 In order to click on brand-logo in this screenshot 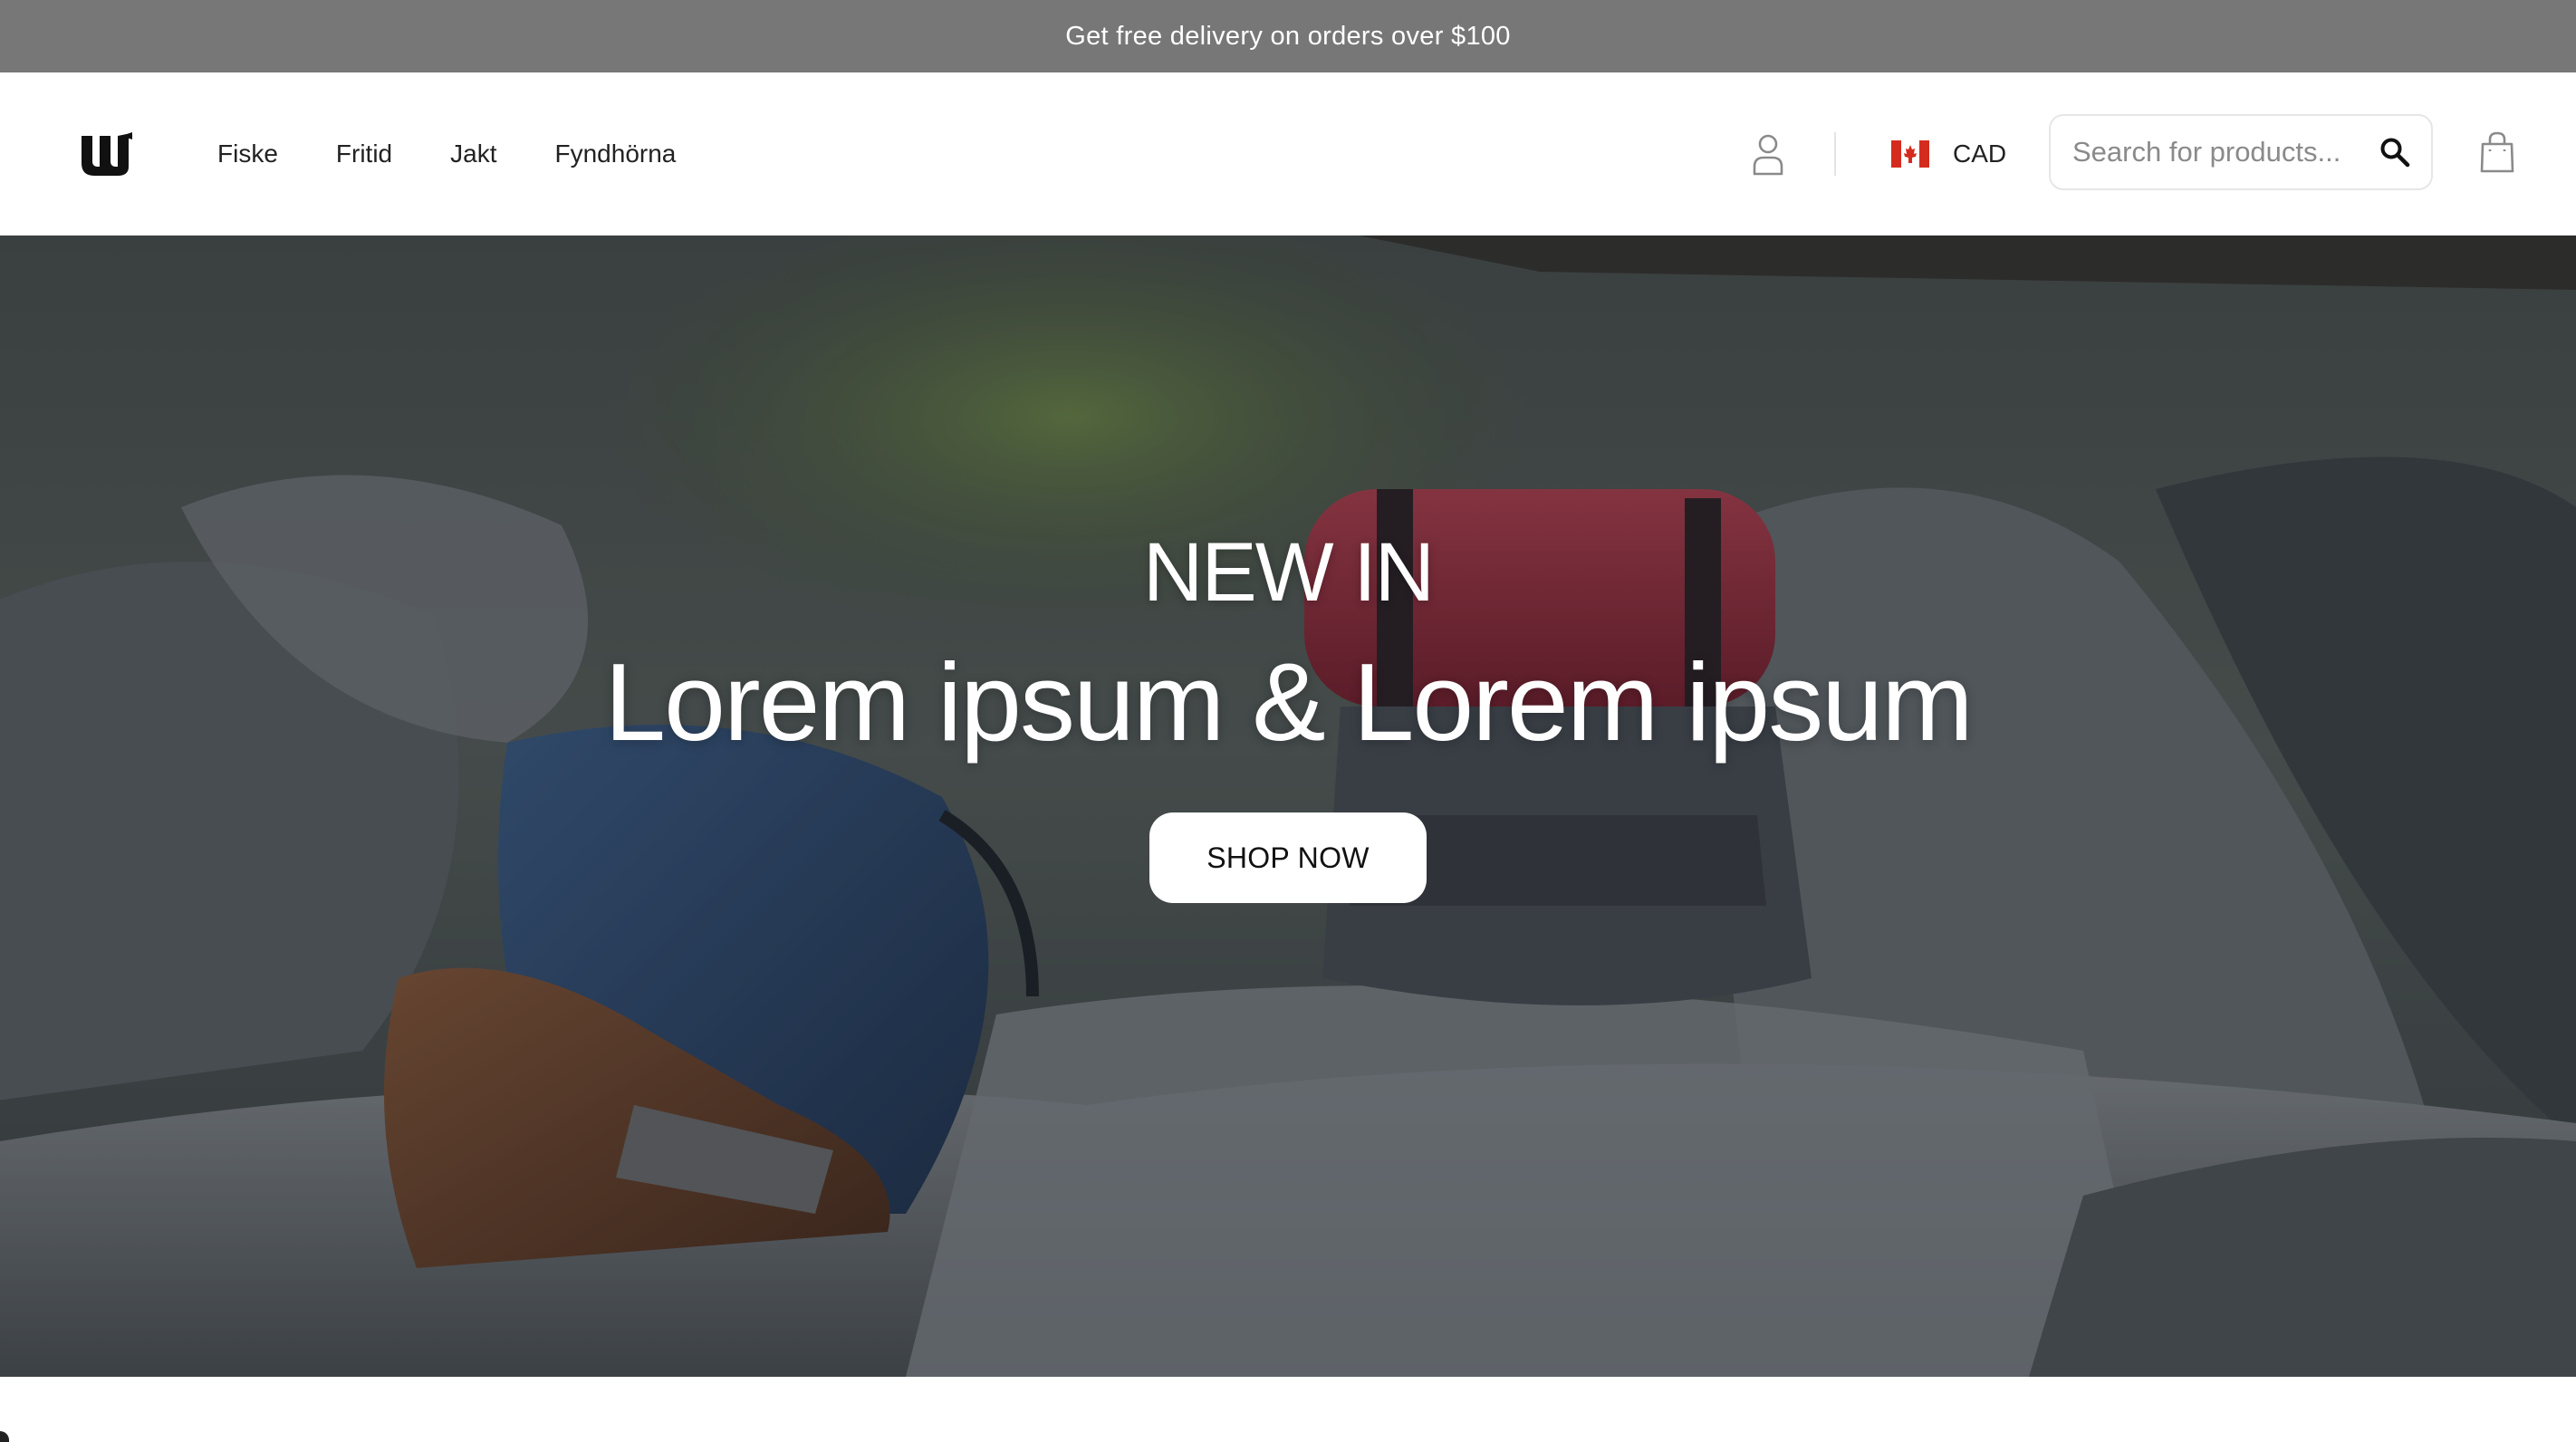, I will do `click(107, 154)`.